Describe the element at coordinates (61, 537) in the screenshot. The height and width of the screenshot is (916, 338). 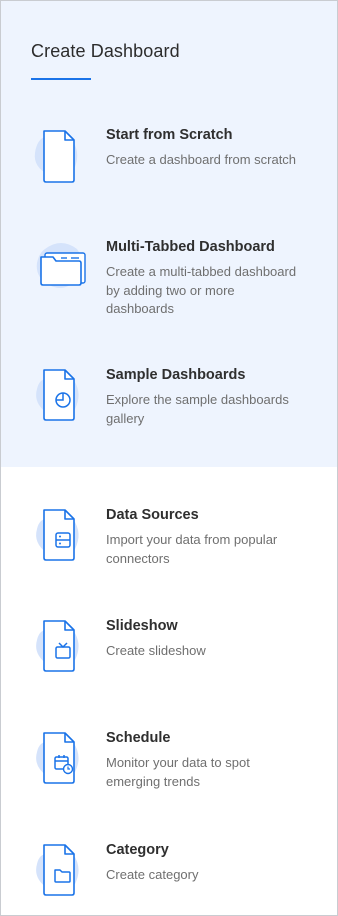
I see `database-file-icon` at that location.